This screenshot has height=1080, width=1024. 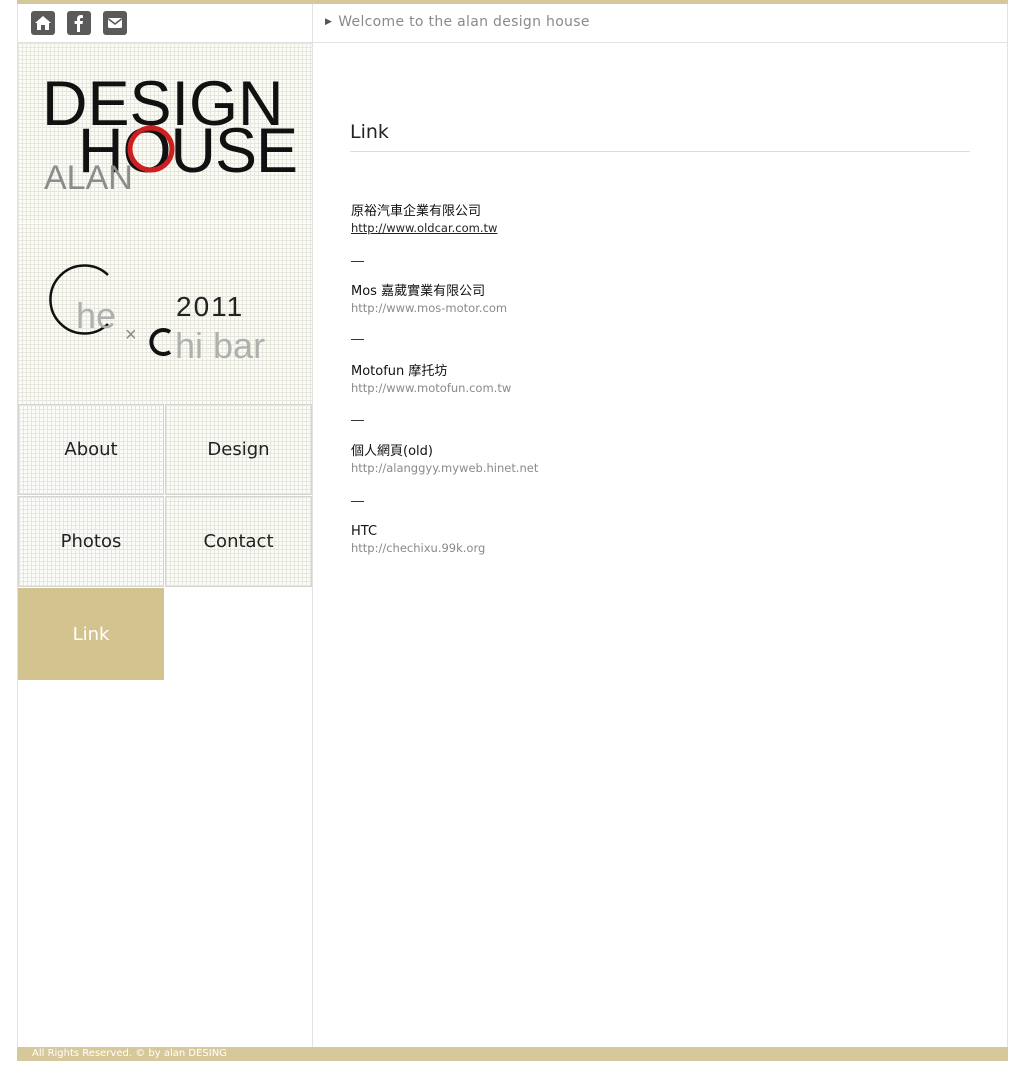 What do you see at coordinates (418, 291) in the screenshot?
I see `link-name: Mos 嘉葳實業有限公司` at bounding box center [418, 291].